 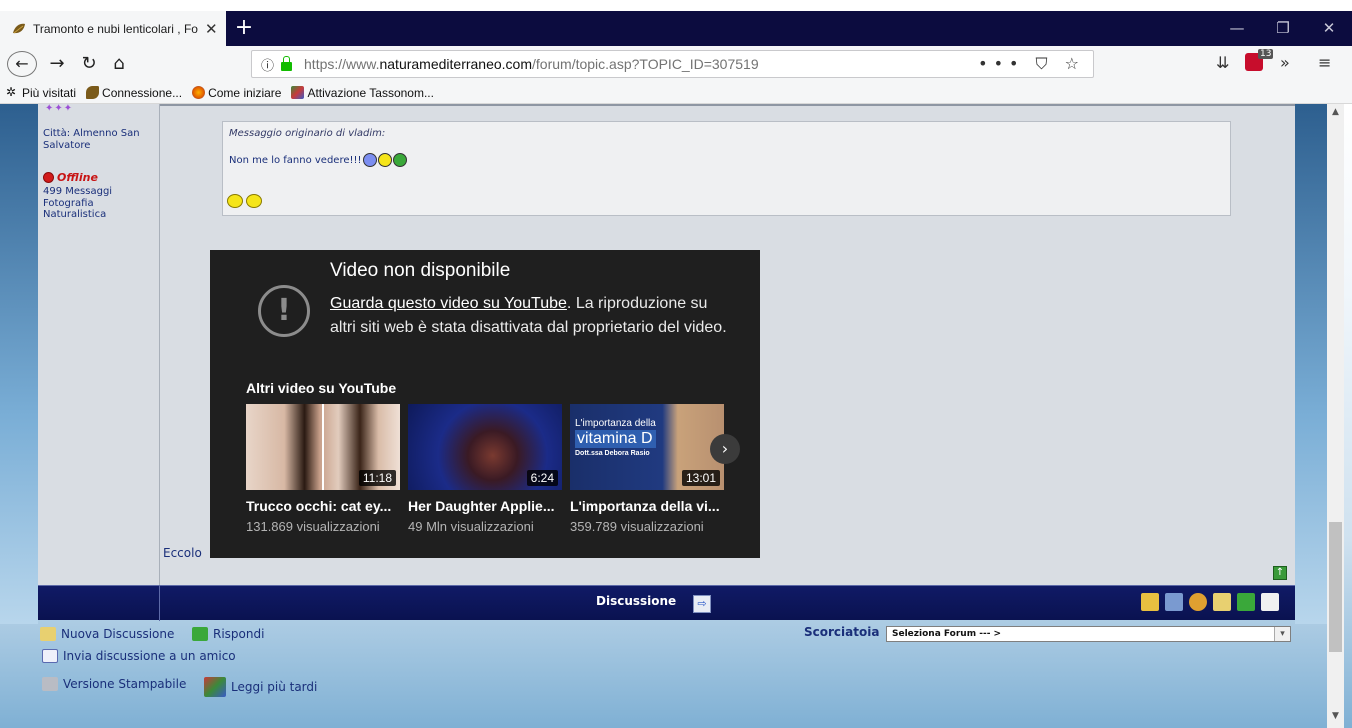 What do you see at coordinates (91, 139) in the screenshot?
I see `author-city: Città: Almenno San Salvatore` at bounding box center [91, 139].